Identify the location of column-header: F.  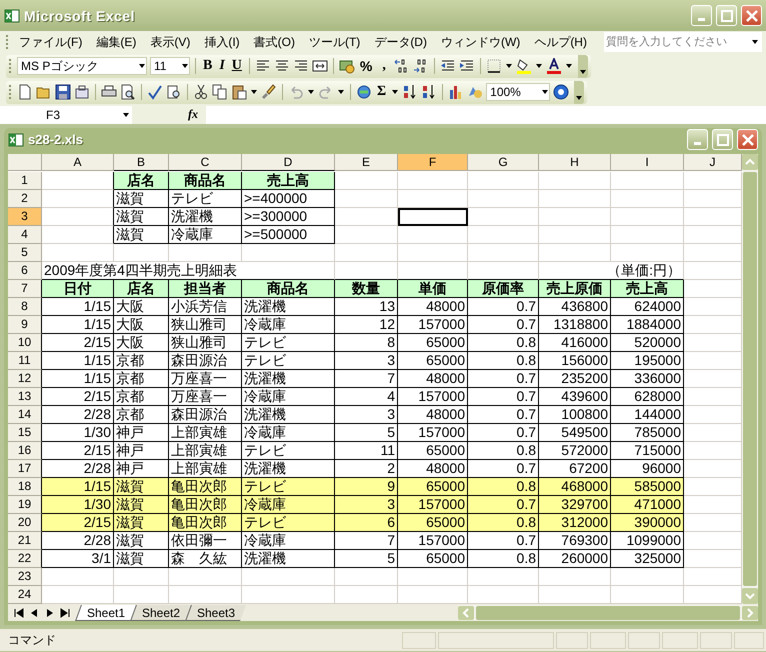
(433, 162).